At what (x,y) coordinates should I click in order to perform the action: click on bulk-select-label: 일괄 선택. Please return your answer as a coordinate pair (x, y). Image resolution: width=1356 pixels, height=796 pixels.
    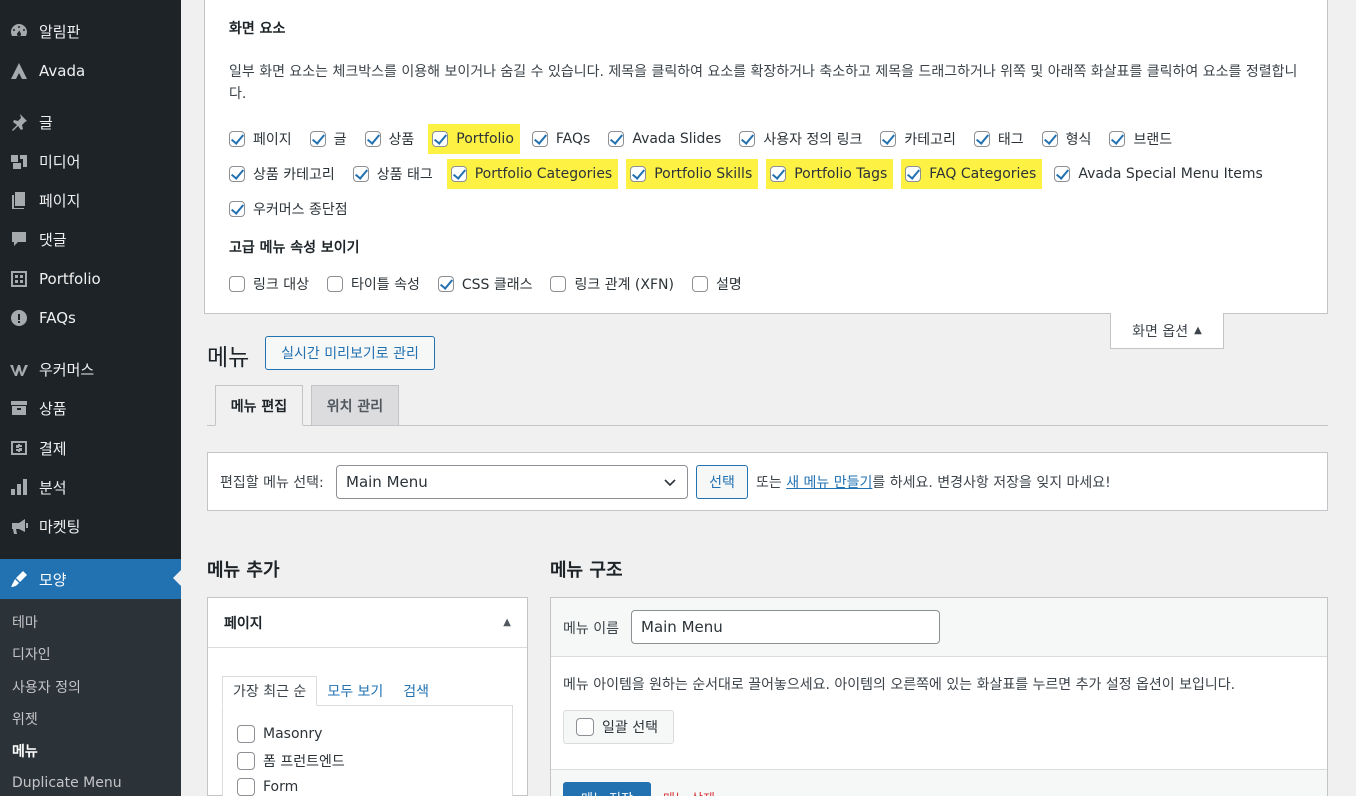
    Looking at the image, I should click on (630, 728).